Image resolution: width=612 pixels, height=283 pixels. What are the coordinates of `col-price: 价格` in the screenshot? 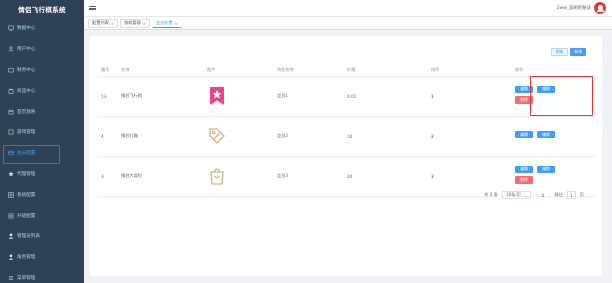 It's located at (385, 71).